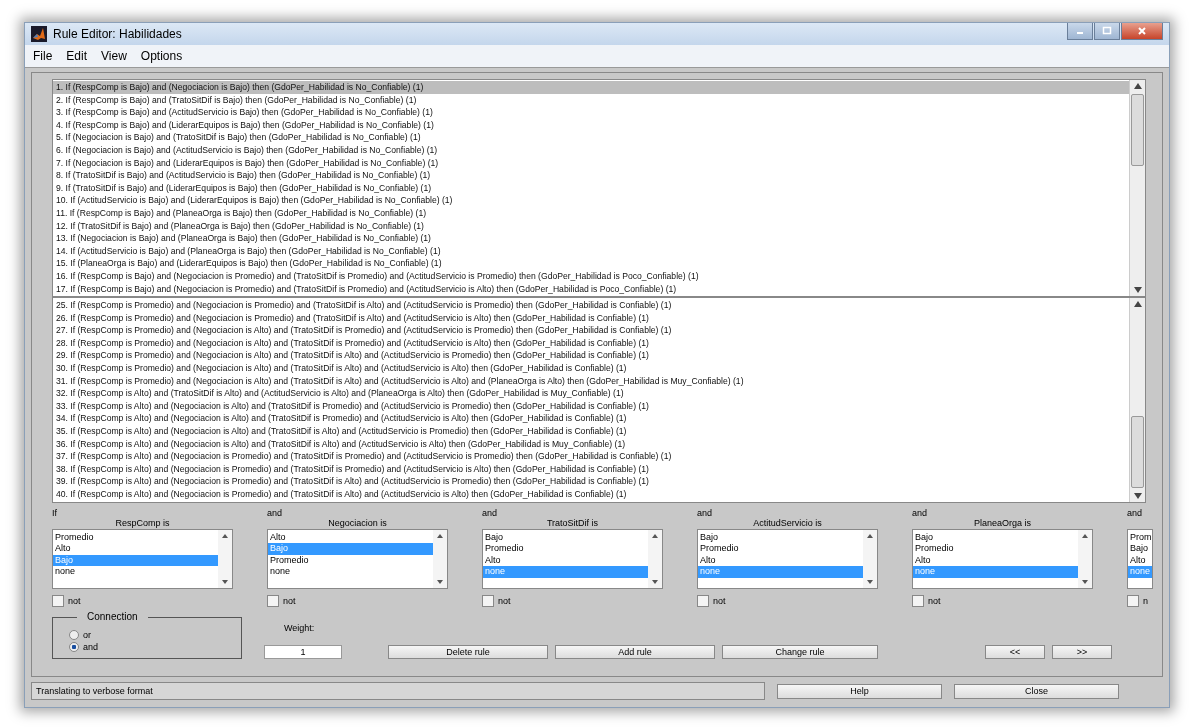 This screenshot has height=728, width=1192. I want to click on rule-item: 9. If (TratoSitDif is Bajo) and (LiderarEquipos is Bajo) then (GdoPer_Habilidad is No_Confiable) (1), so click(591, 188).